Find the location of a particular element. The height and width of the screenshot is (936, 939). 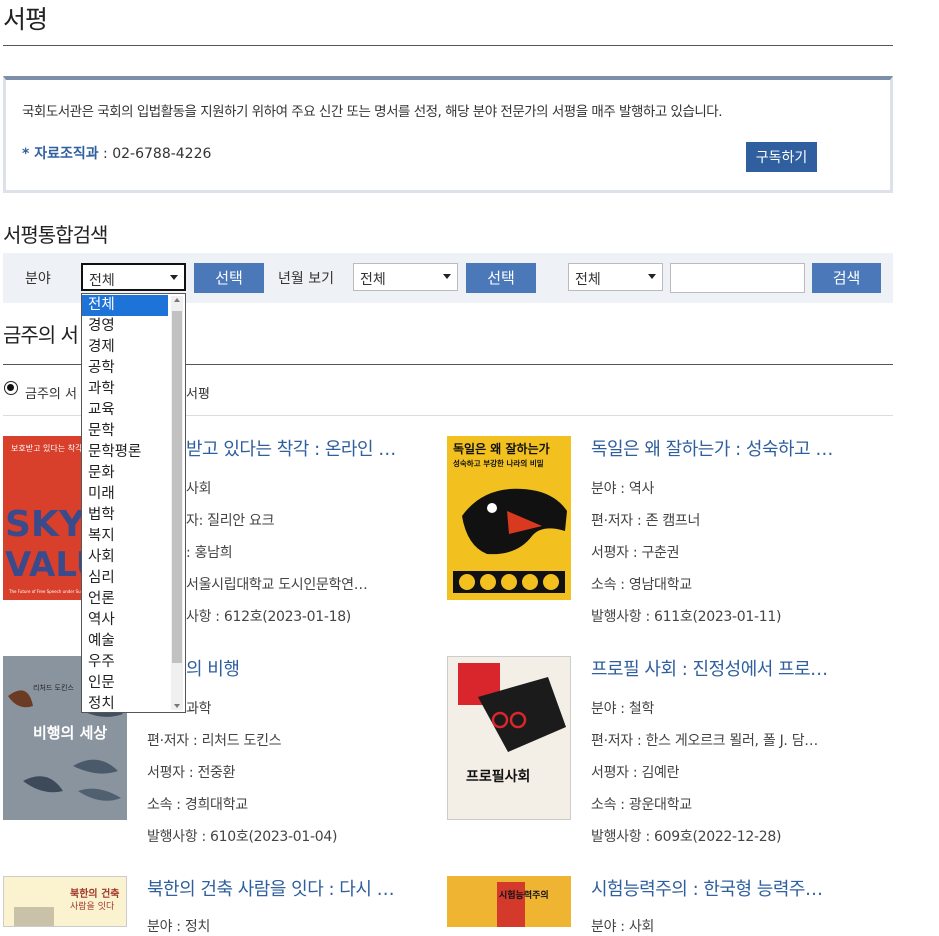

book-issue-4: 발행사항 : 609호(2022-12-28) is located at coordinates (686, 837).